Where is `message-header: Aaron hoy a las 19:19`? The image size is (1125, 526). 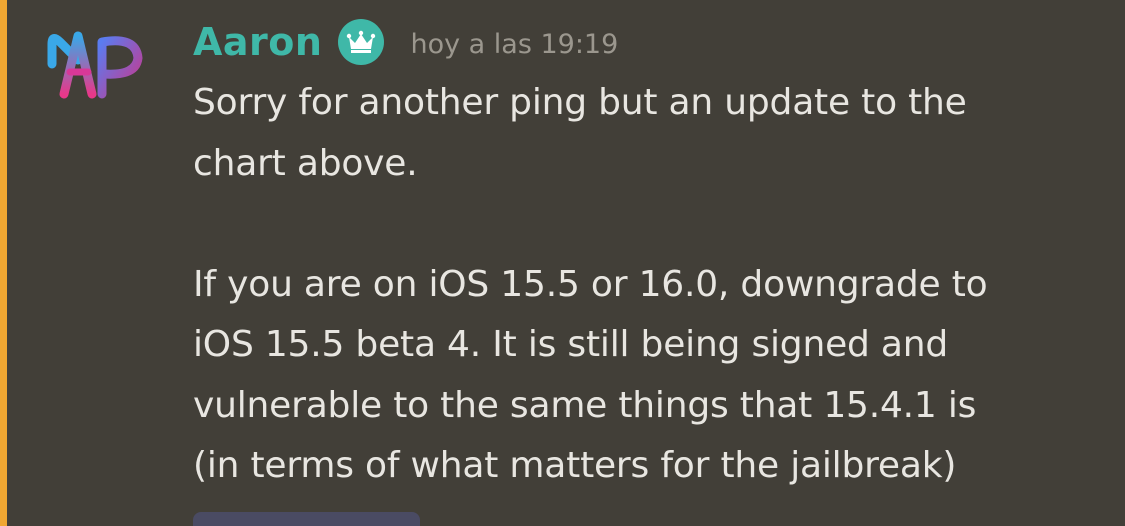
message-header: Aaron hoy a las 19:19 is located at coordinates (405, 42).